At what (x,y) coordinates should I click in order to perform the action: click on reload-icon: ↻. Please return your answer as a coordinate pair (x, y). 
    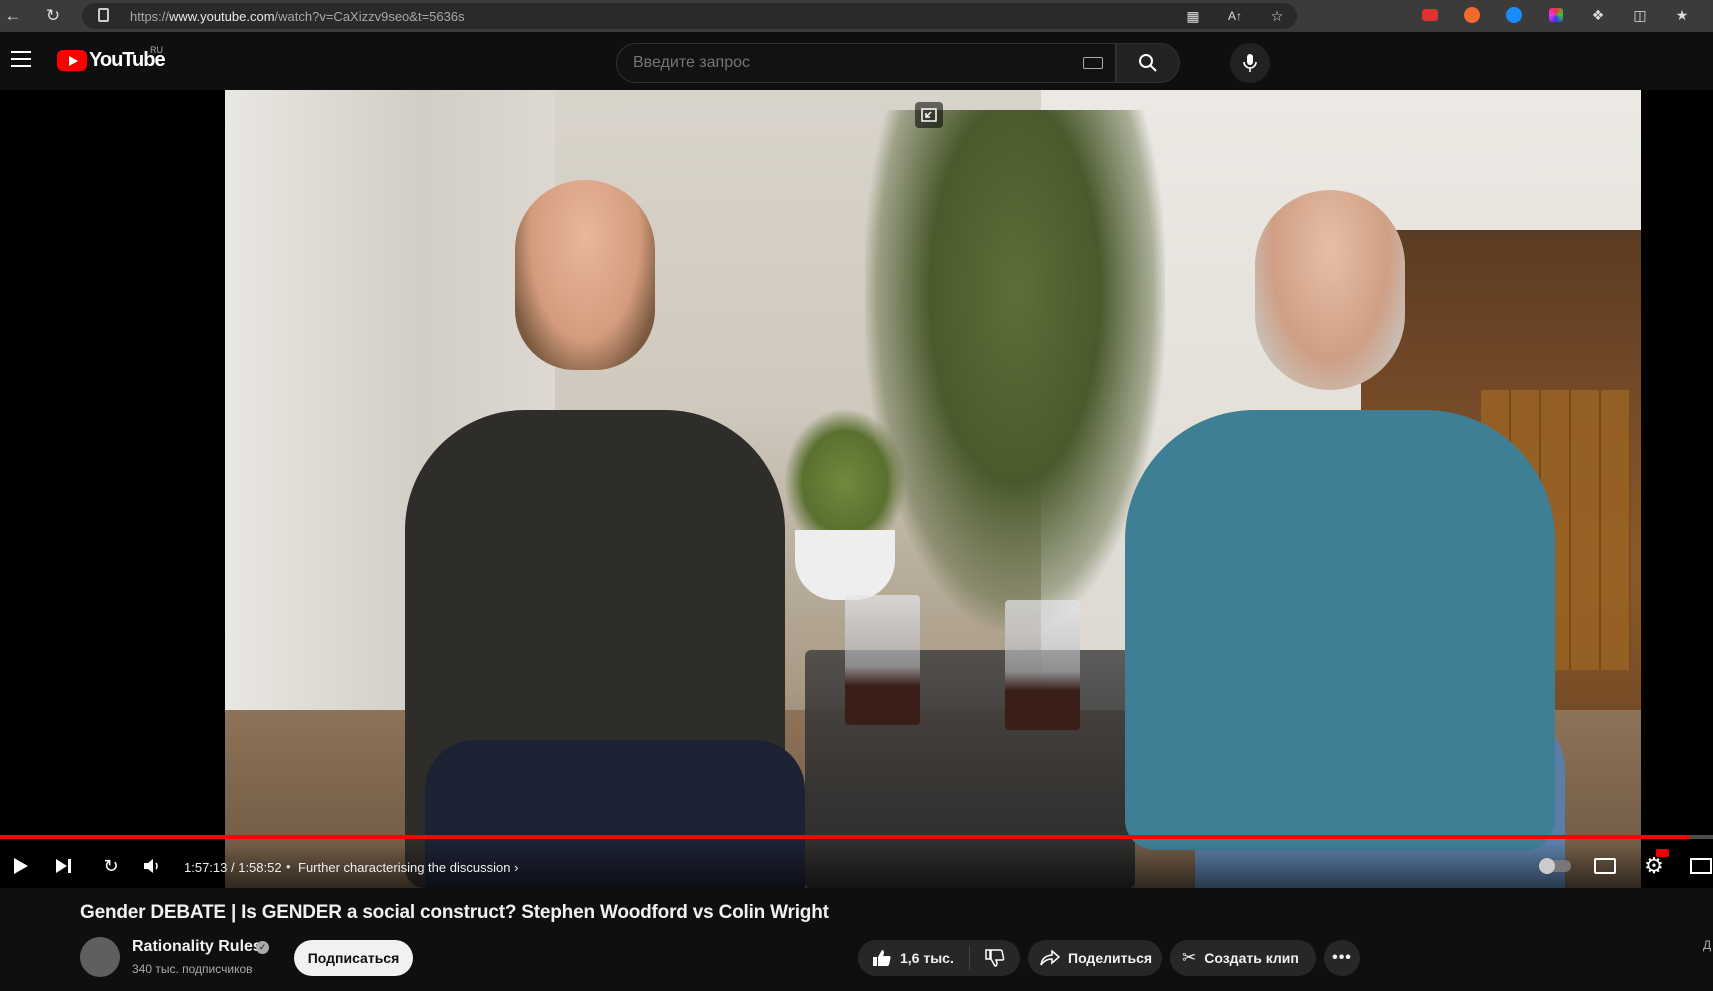
    Looking at the image, I should click on (53, 16).